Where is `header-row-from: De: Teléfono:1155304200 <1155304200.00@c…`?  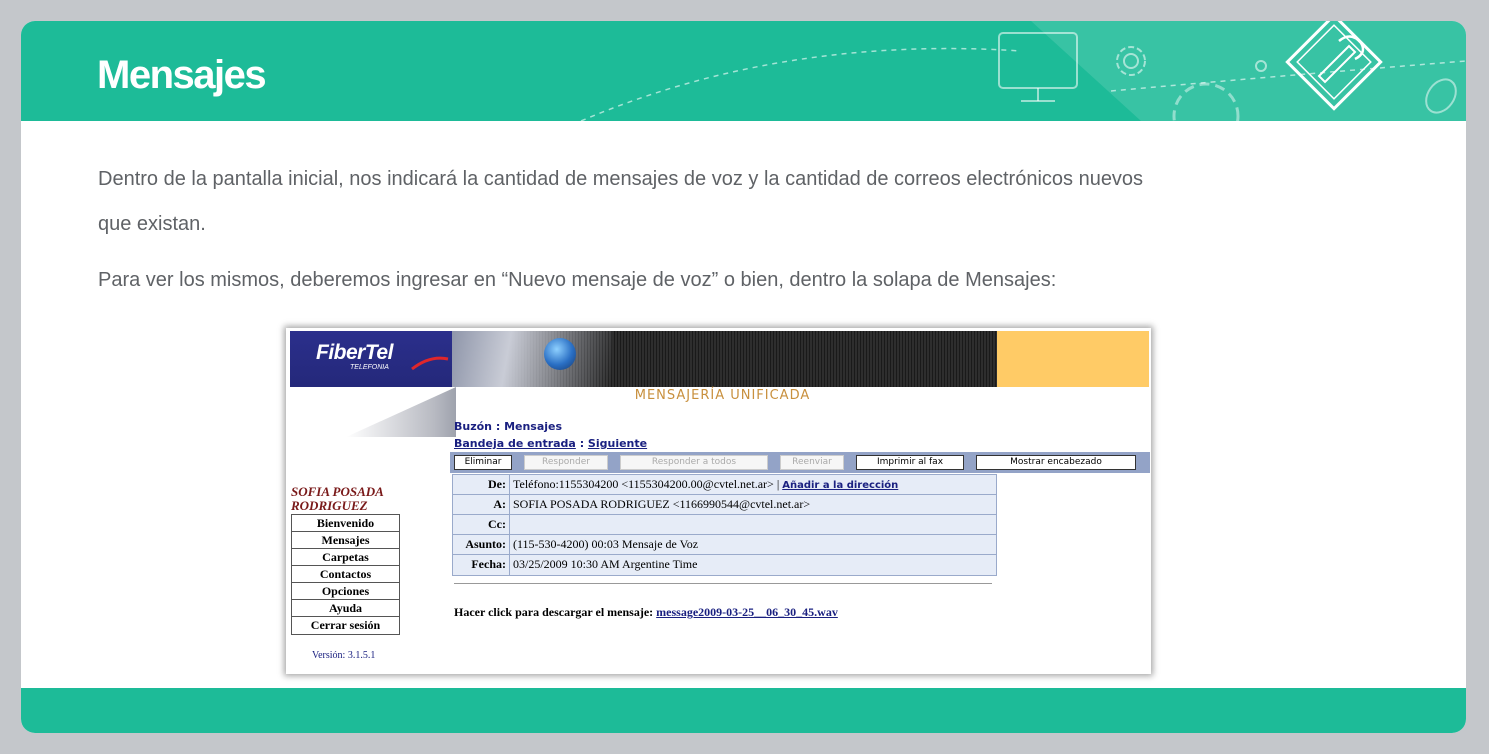
header-row-from: De: Teléfono:1155304200 <1155304200.00@c… is located at coordinates (724, 485).